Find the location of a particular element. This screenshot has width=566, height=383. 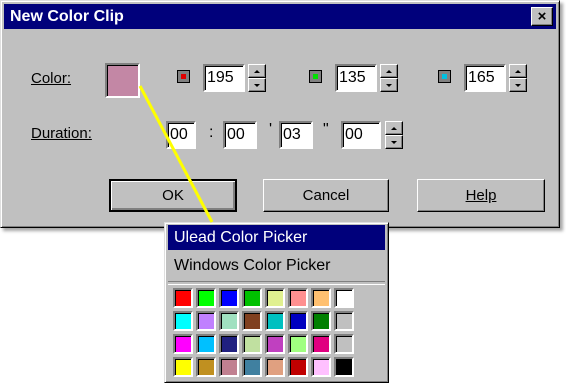

color-swatch is located at coordinates (122, 80).